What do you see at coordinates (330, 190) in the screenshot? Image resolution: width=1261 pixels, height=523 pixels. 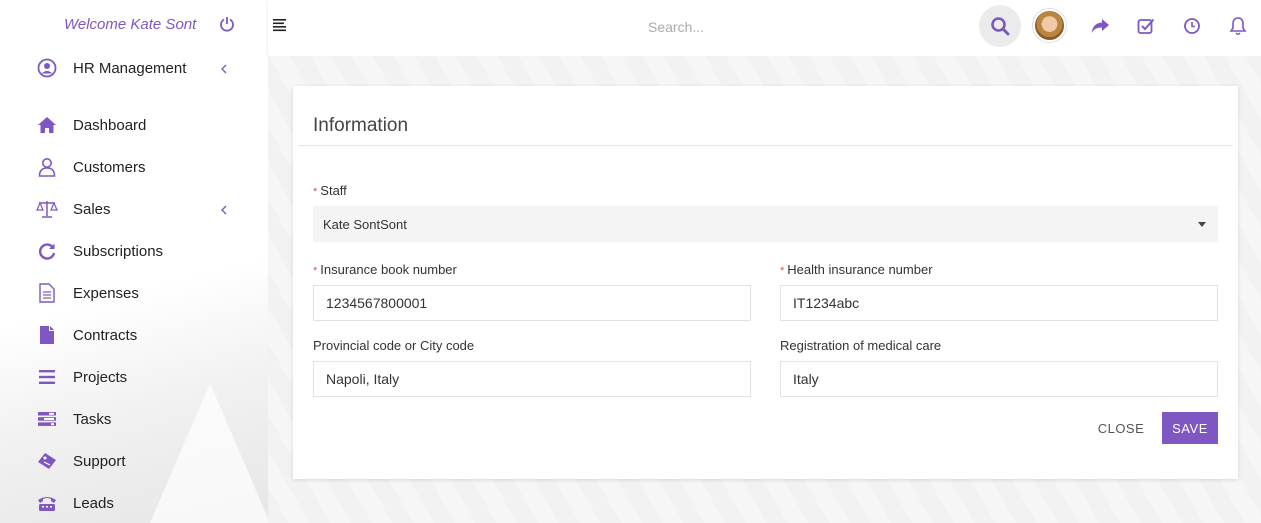 I see `staff-label: * Staff` at bounding box center [330, 190].